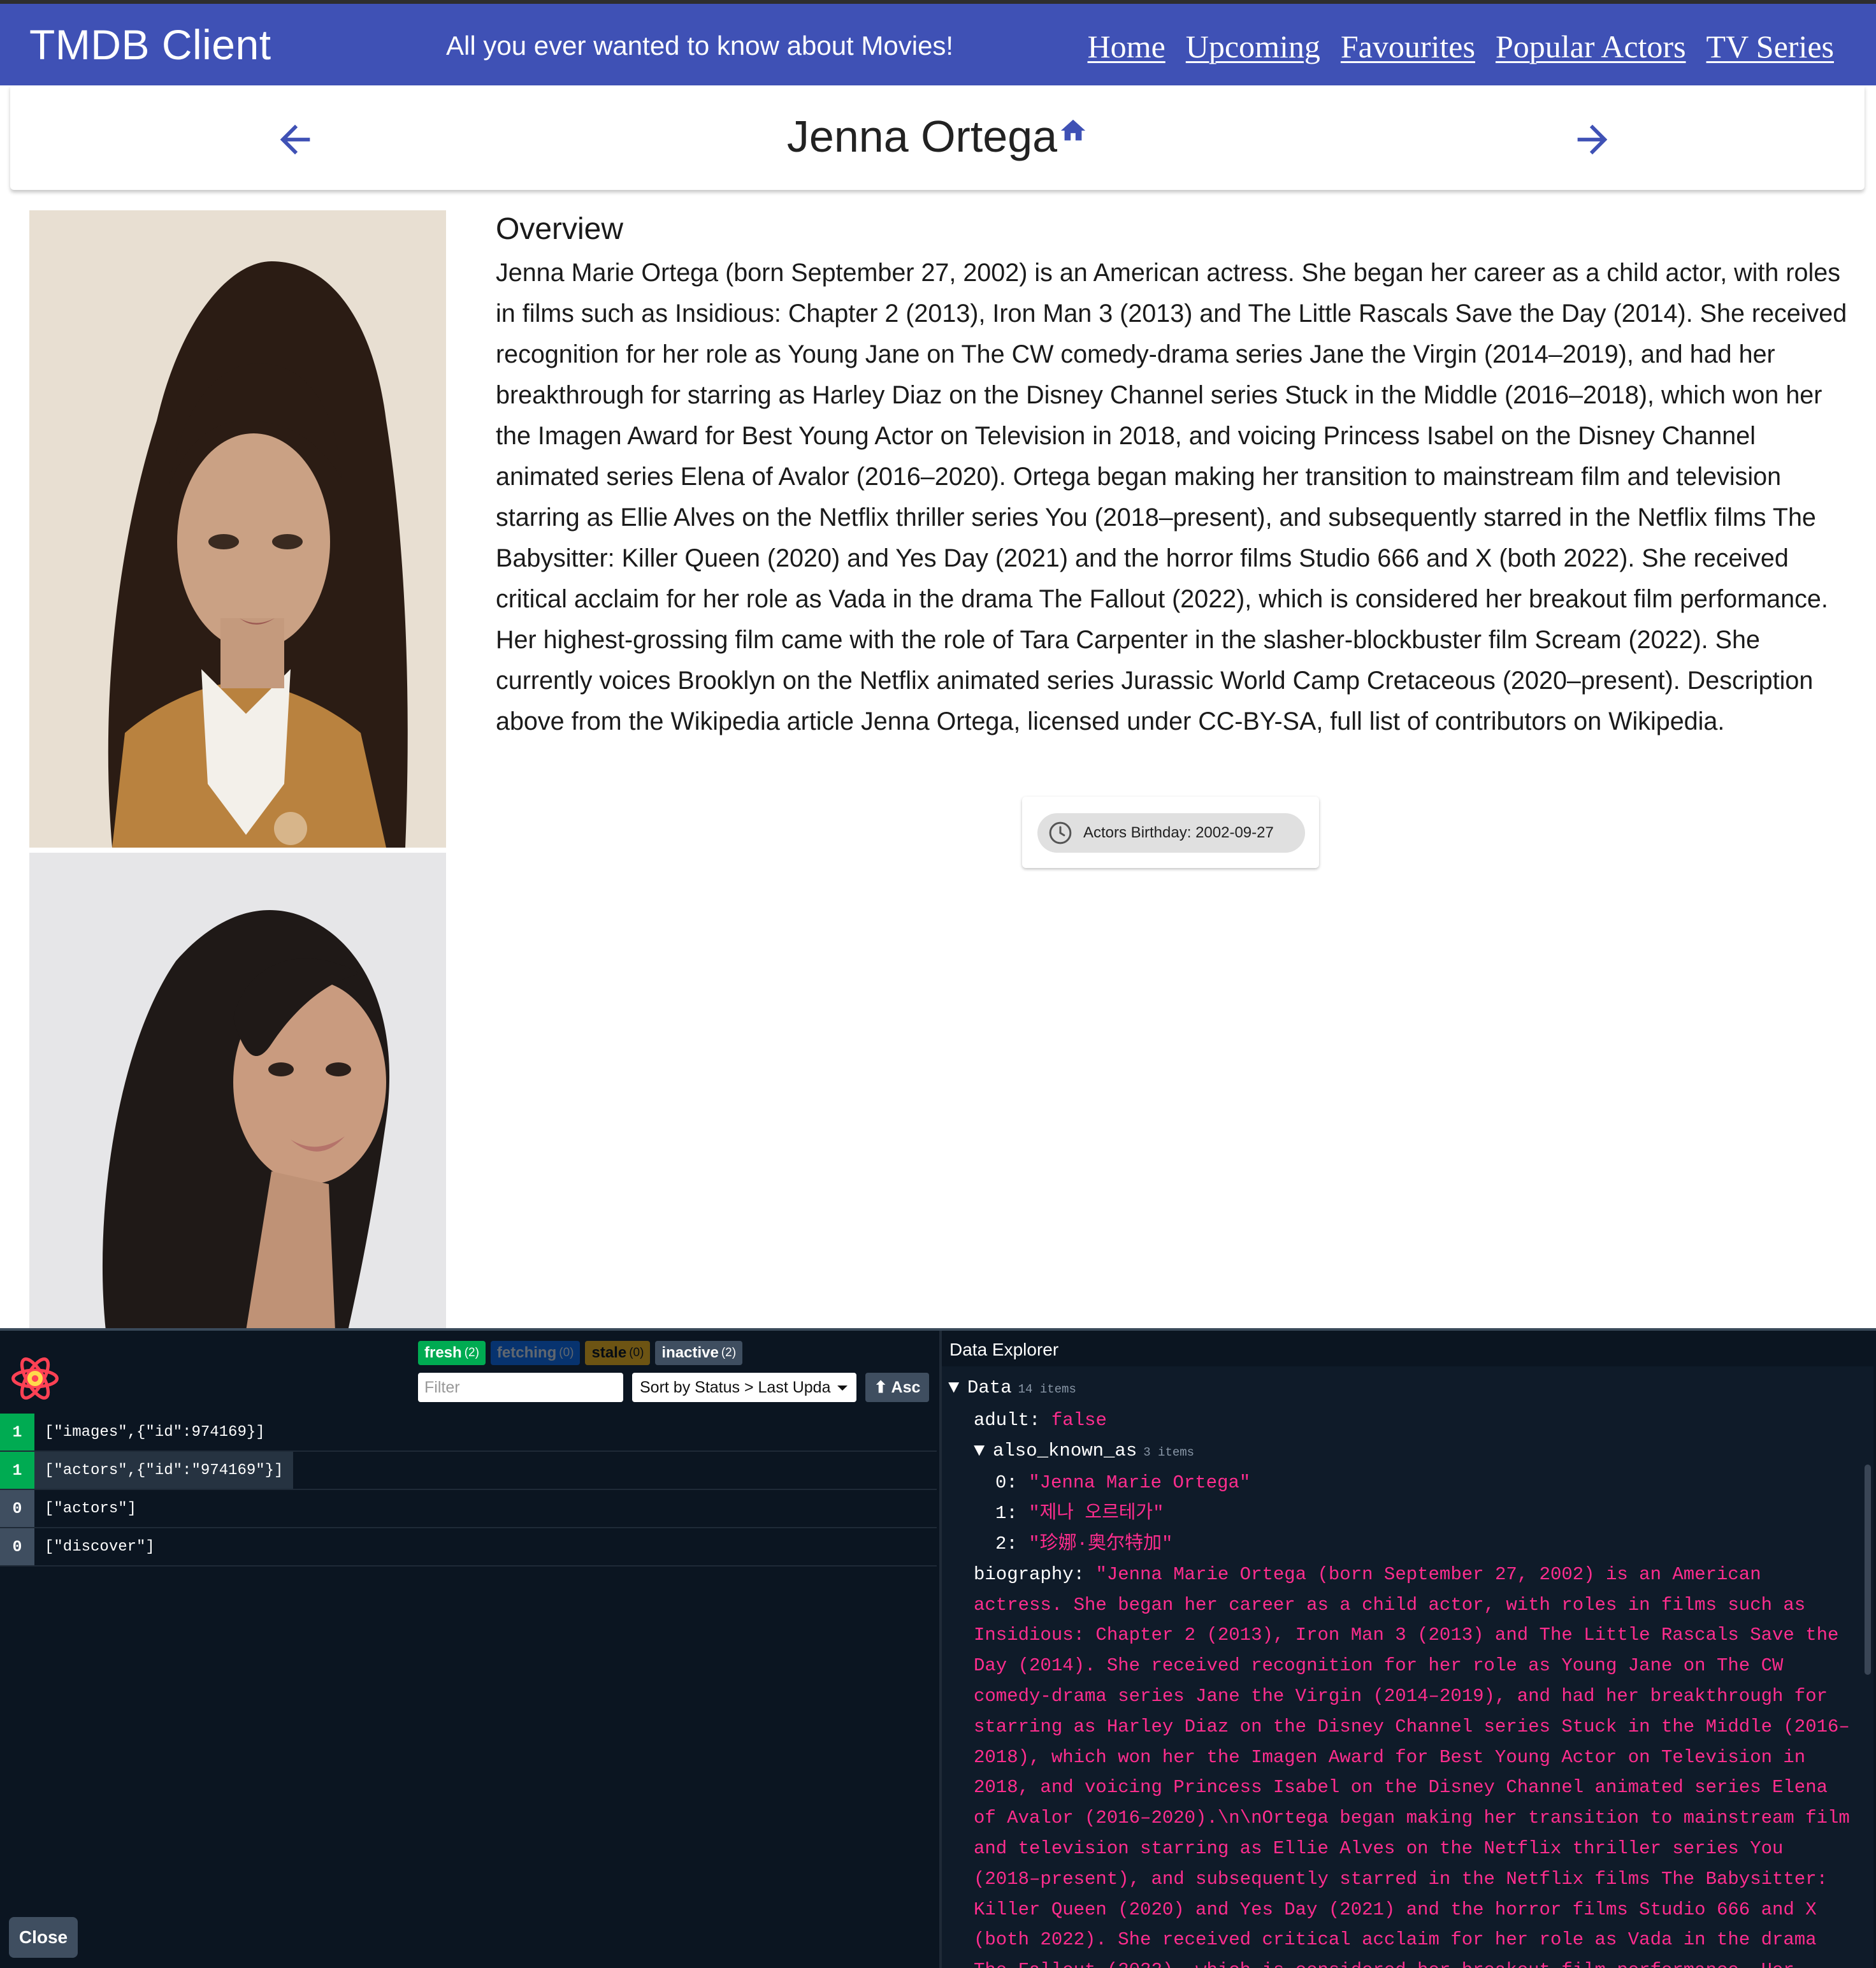 The height and width of the screenshot is (1968, 1876). Describe the element at coordinates (1407, 1514) in the screenshot. I see `tree-node-aka-item: 1: "제나 오르테가"` at that location.